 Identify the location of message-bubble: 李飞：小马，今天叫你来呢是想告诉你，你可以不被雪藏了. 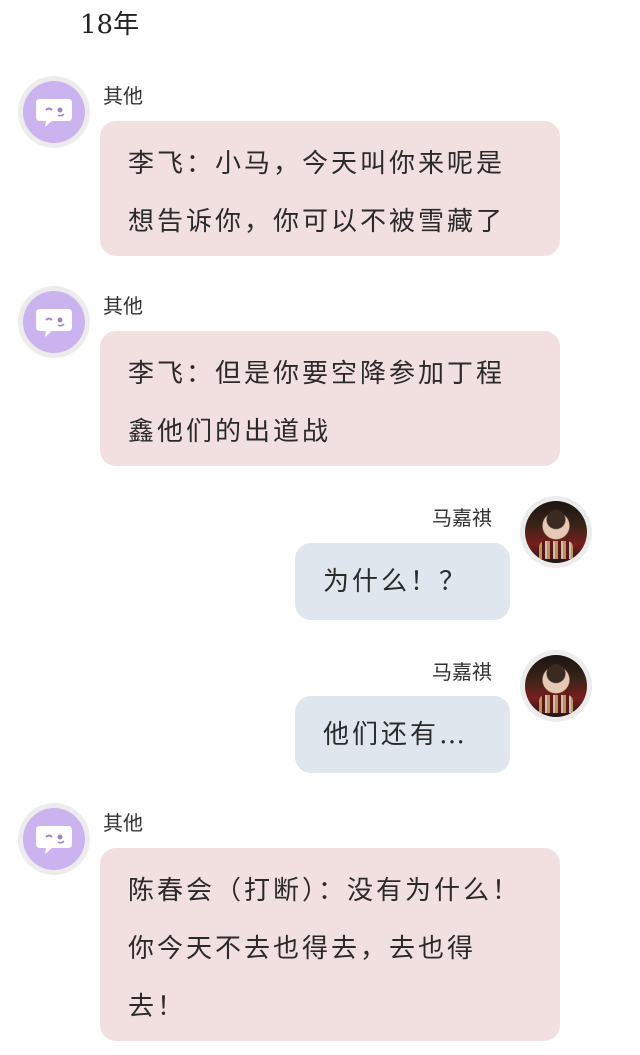
(330, 188).